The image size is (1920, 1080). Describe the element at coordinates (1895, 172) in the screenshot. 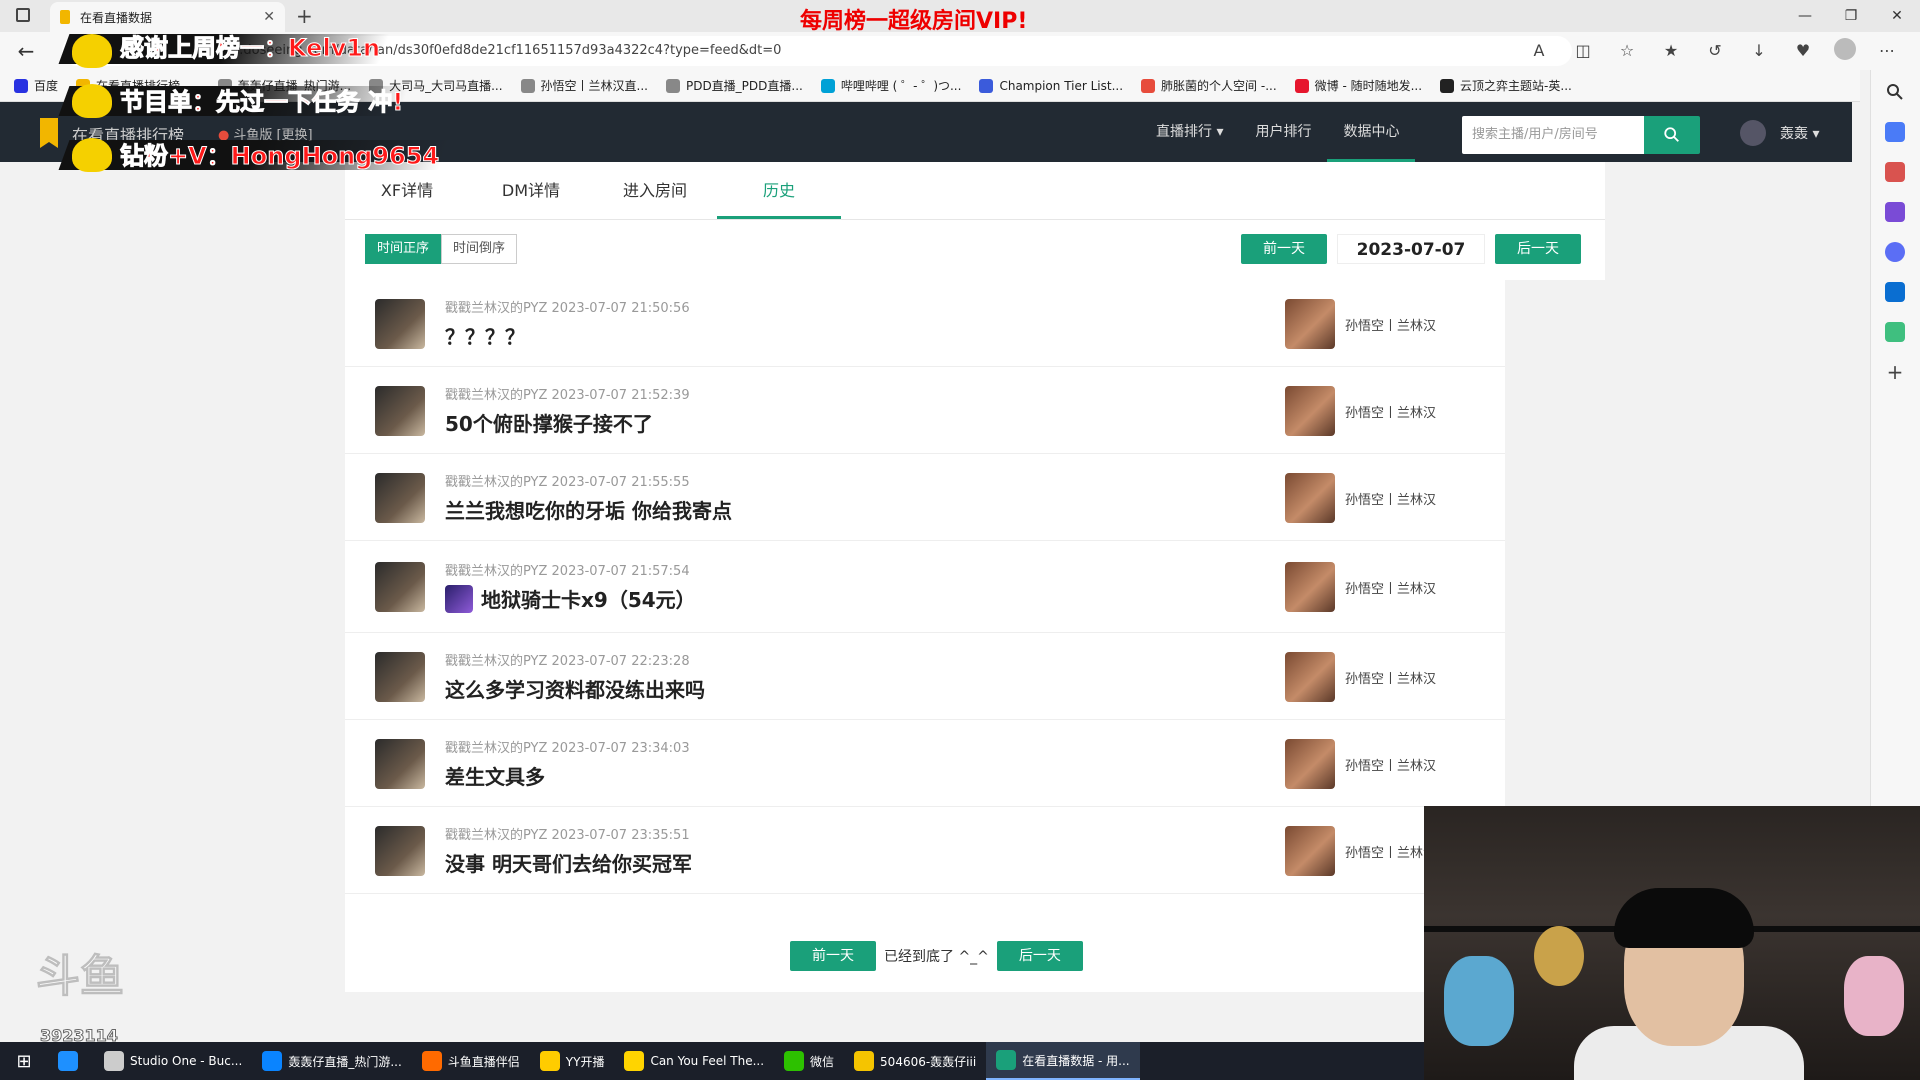

I see `sidebar-toolbox-icon` at that location.